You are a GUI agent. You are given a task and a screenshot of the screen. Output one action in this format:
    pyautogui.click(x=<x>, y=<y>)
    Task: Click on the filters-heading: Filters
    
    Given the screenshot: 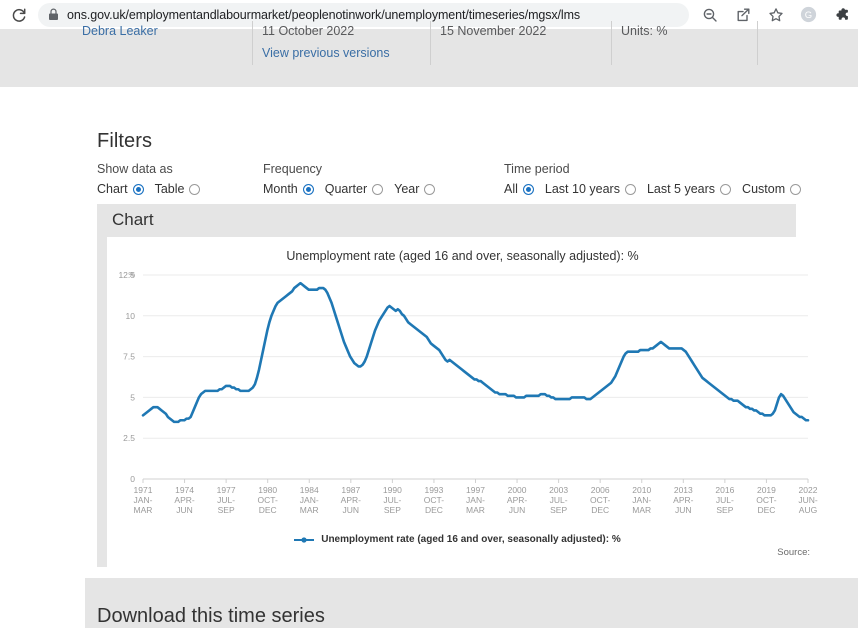 What is the action you would take?
    pyautogui.click(x=125, y=141)
    